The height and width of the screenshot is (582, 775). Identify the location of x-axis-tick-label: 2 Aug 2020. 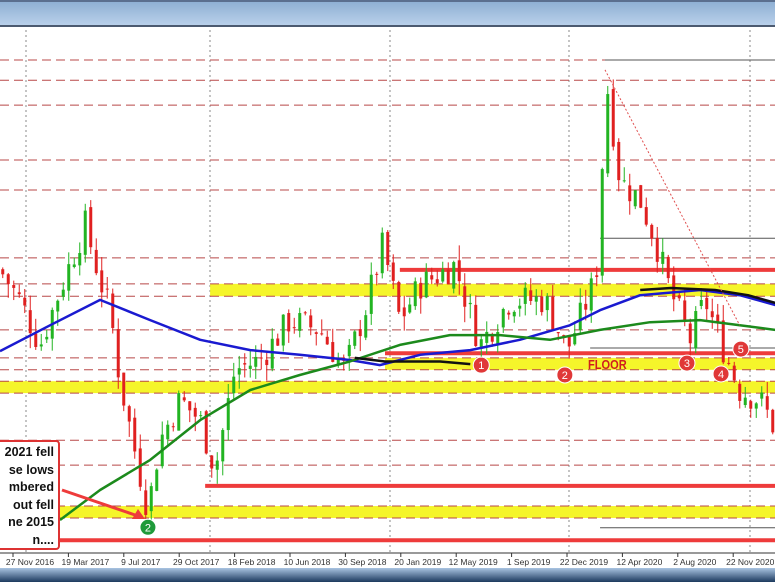
(694, 562).